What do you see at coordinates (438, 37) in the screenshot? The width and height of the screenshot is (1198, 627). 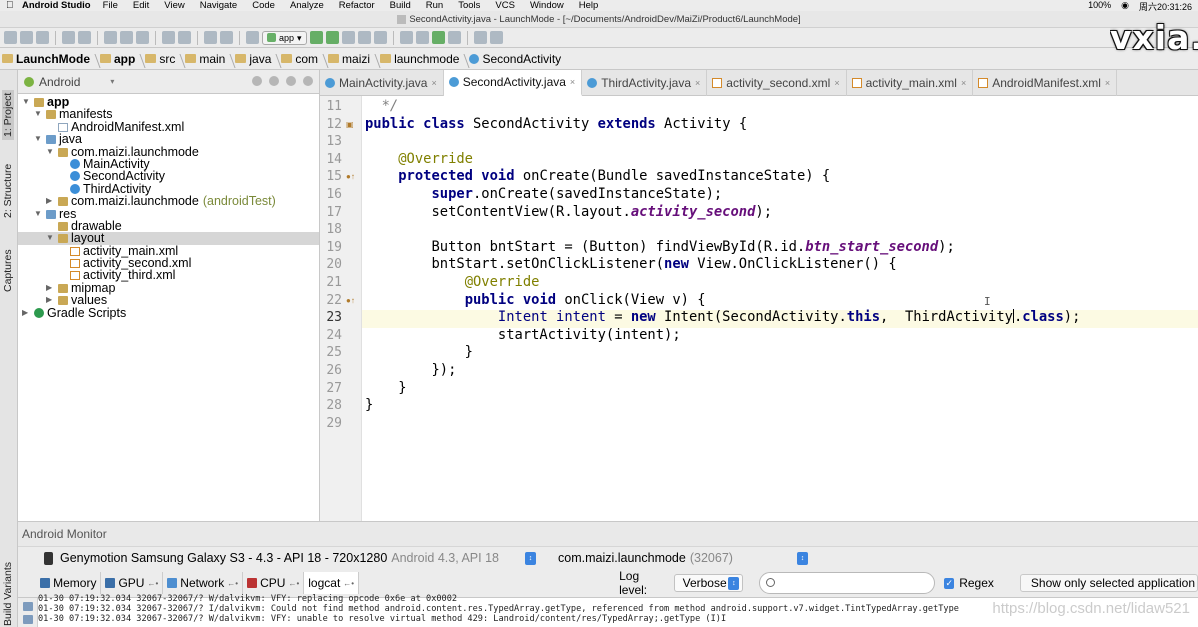 I see `sdk-manager-icon` at bounding box center [438, 37].